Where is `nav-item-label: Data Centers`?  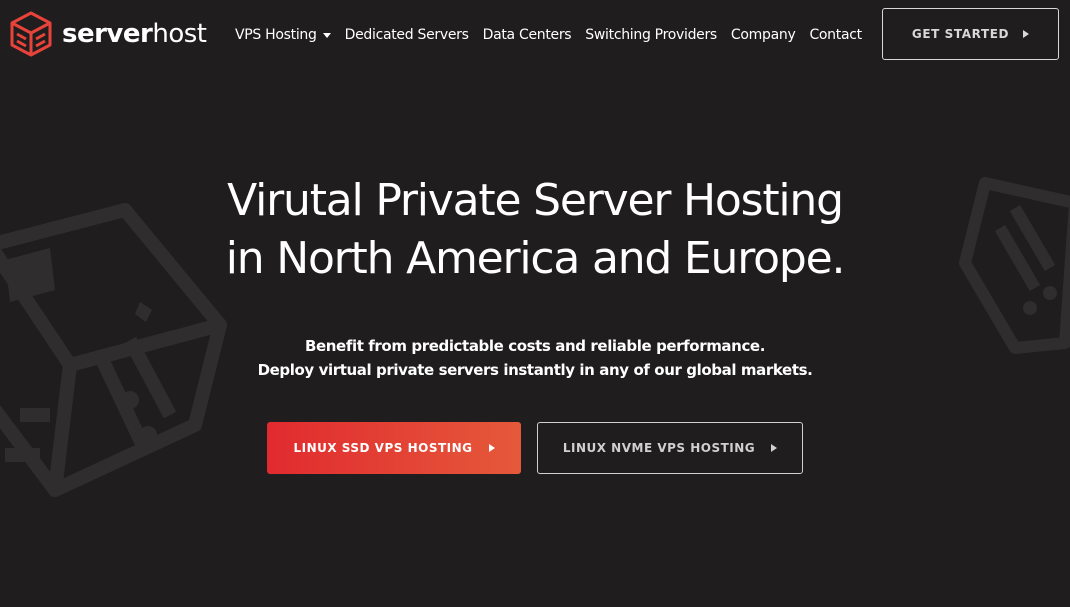
nav-item-label: Data Centers is located at coordinates (527, 35).